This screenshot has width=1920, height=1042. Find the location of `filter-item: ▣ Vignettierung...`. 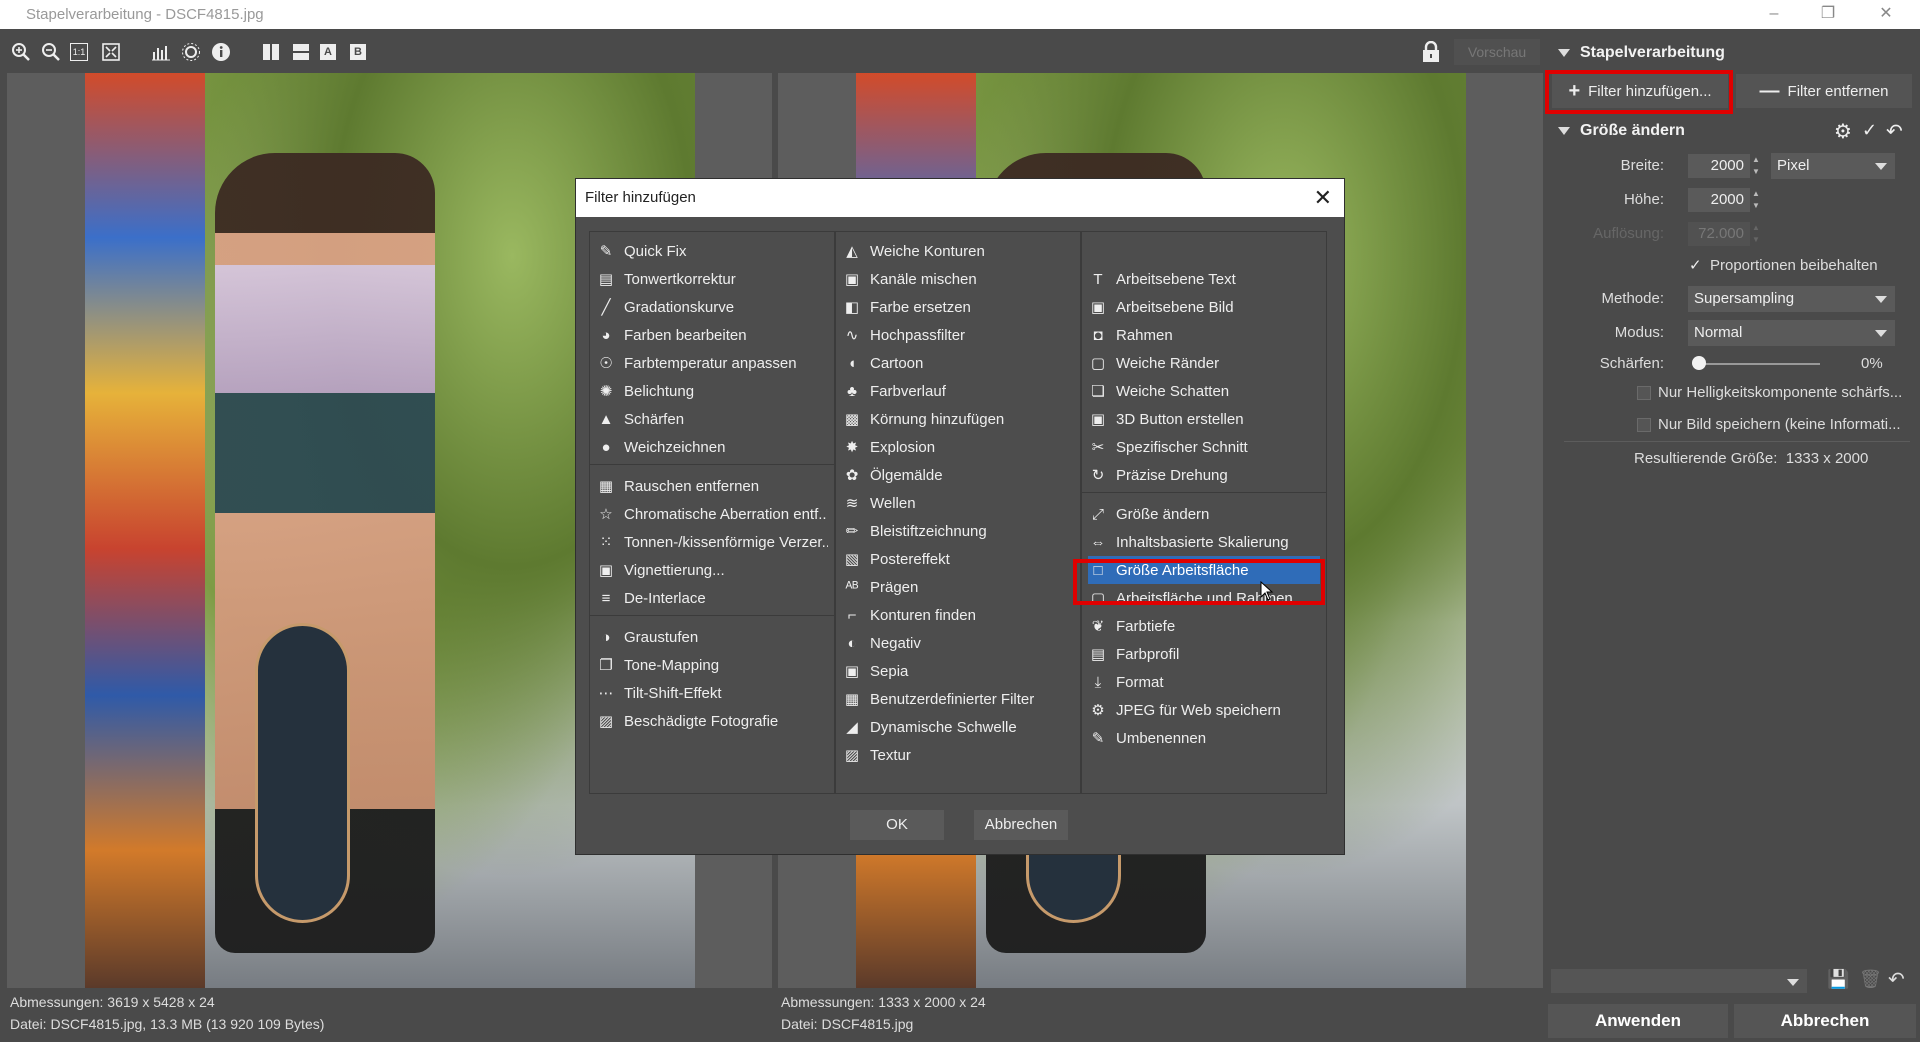

filter-item: ▣ Vignettierung... is located at coordinates (712, 570).